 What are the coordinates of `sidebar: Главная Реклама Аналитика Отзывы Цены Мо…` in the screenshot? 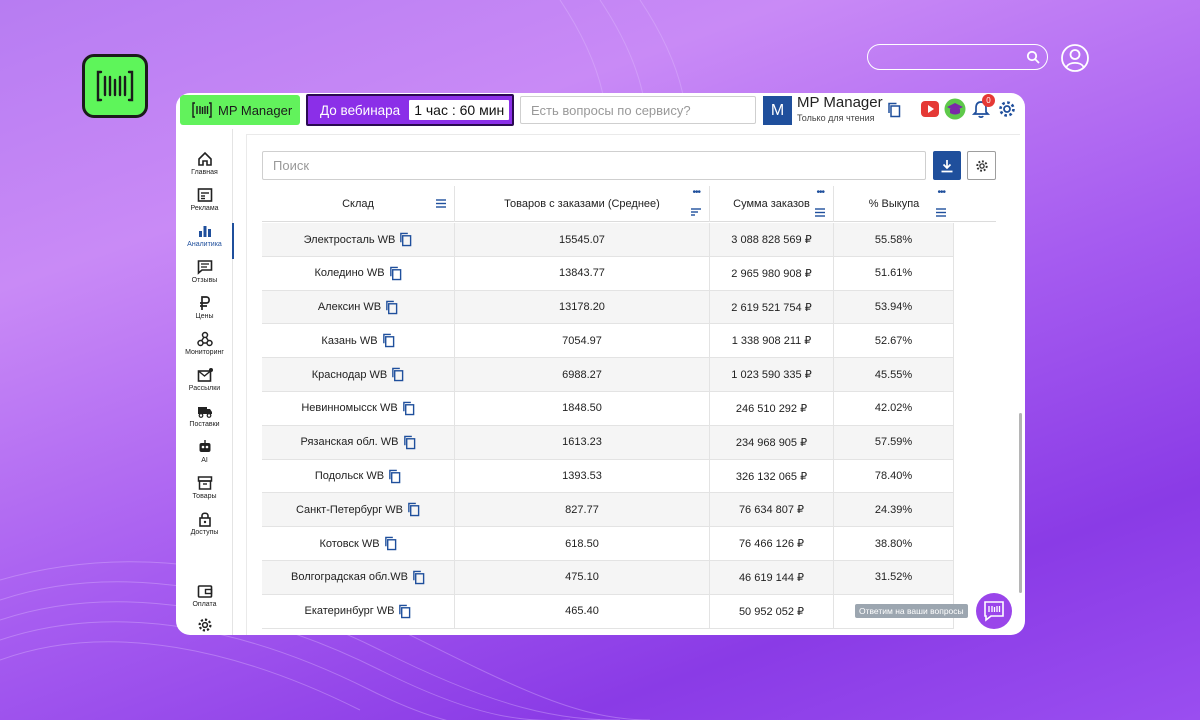 It's located at (205, 382).